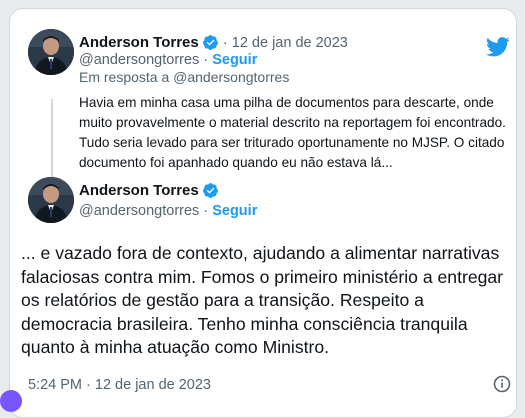 The width and height of the screenshot is (525, 418). Describe the element at coordinates (502, 386) in the screenshot. I see `info-icon` at that location.